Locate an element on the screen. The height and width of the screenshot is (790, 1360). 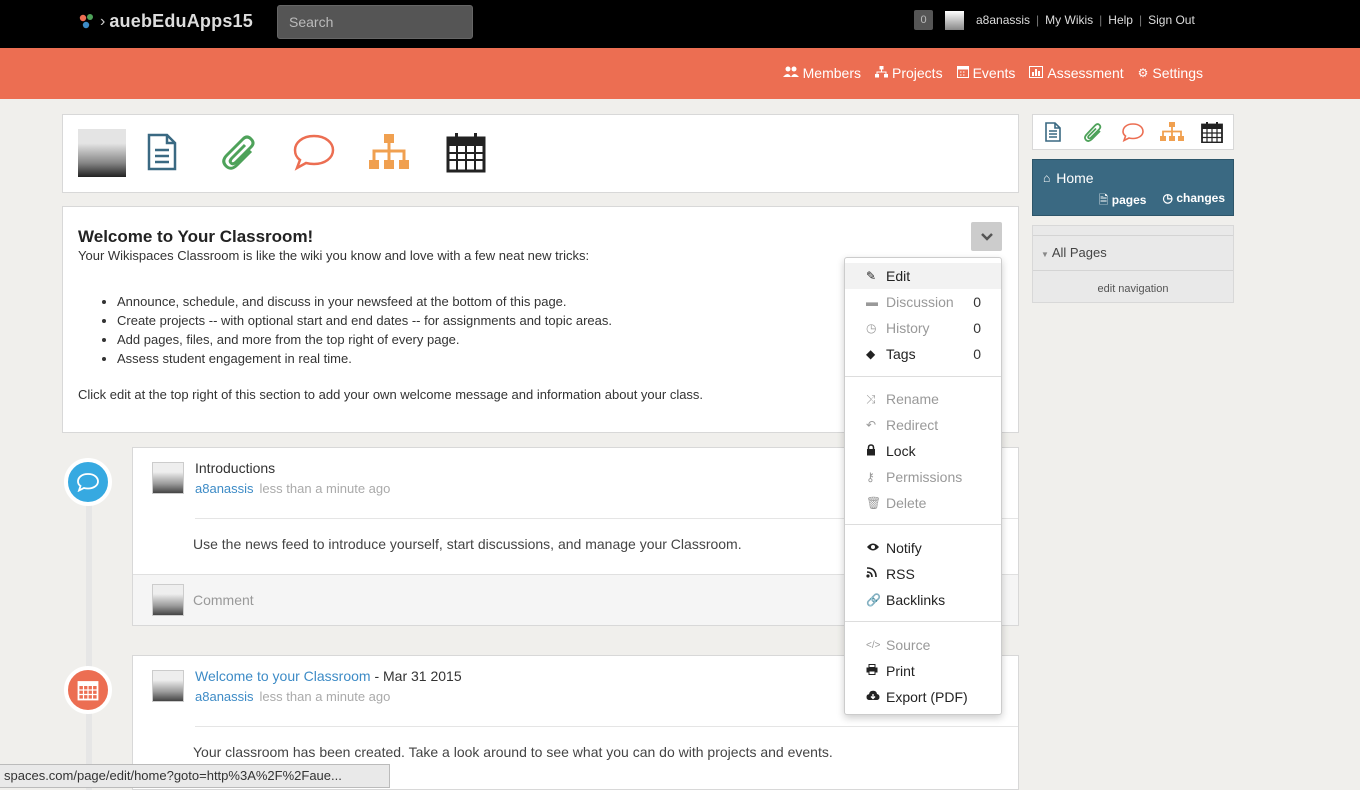
pages-label: pages is located at coordinates (1129, 200).